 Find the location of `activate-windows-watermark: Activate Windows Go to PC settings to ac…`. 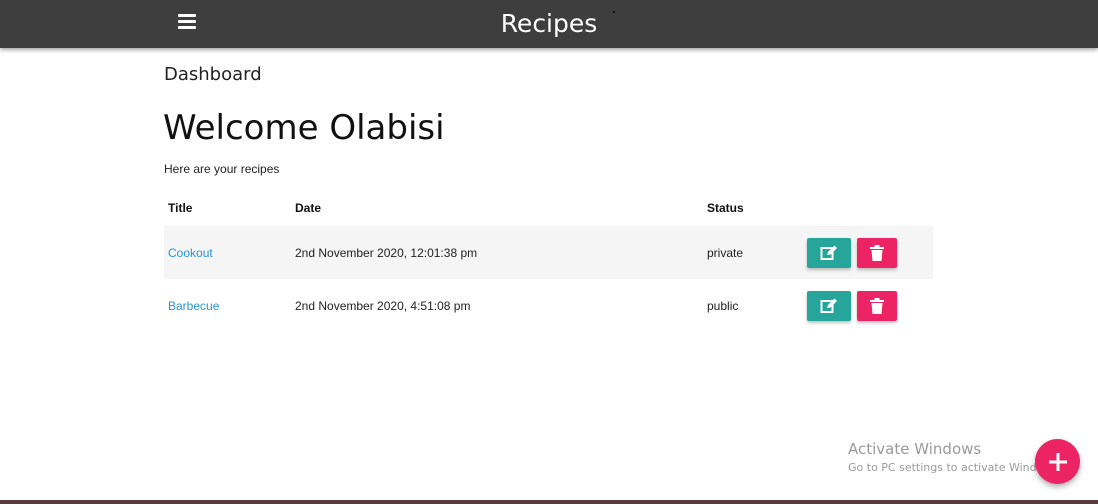

activate-windows-watermark: Activate Windows Go to PC settings to ac… is located at coordinates (955, 457).